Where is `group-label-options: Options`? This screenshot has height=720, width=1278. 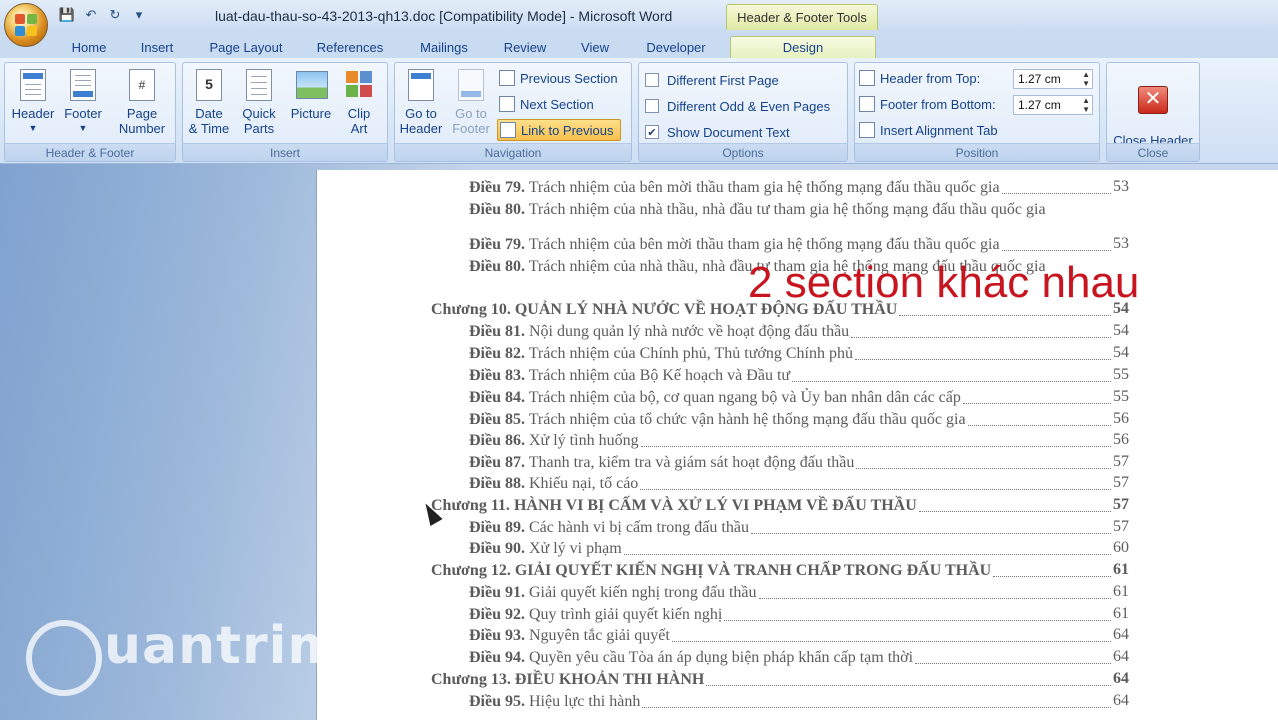 group-label-options: Options is located at coordinates (743, 152).